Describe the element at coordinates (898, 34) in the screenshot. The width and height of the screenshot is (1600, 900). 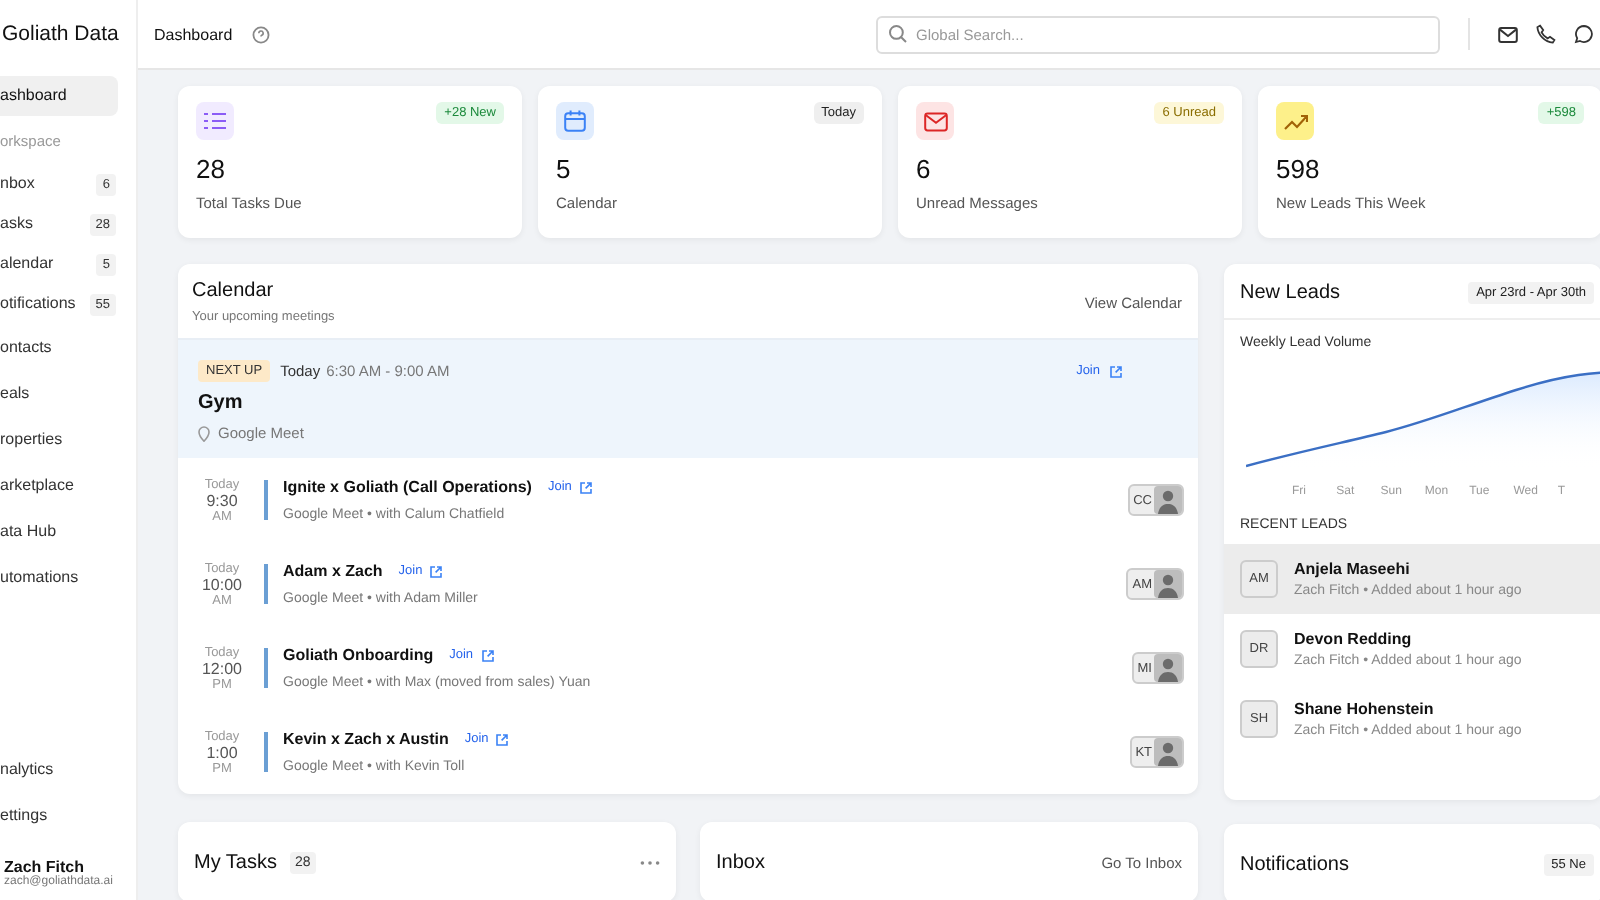
I see `search-icon` at that location.